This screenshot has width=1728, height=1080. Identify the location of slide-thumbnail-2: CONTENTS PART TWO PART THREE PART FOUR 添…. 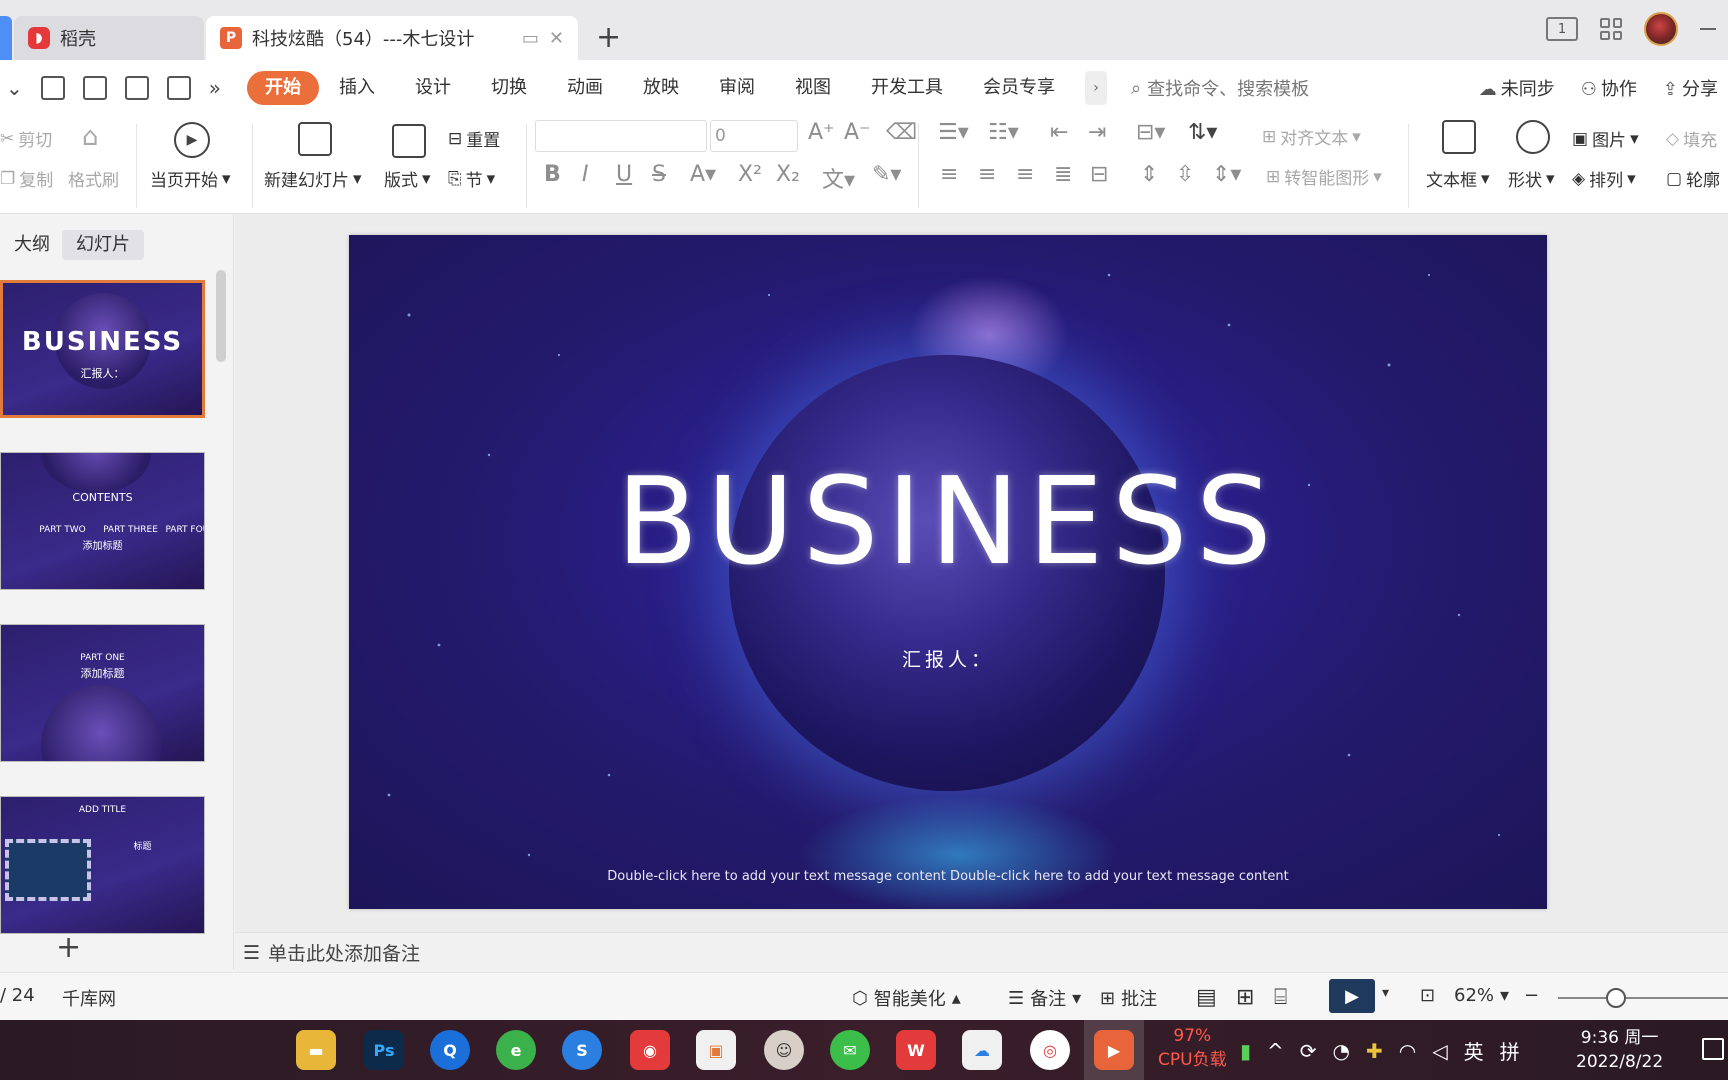
(102, 521).